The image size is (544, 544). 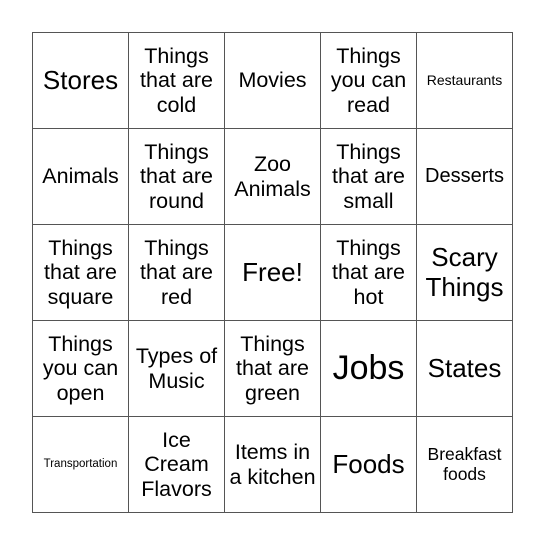 I want to click on bingo-cell: Transportation, so click(x=80, y=464).